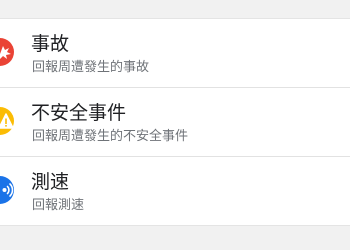 The image size is (350, 250). What do you see at coordinates (7, 121) in the screenshot?
I see `hazard-warning-icon` at bounding box center [7, 121].